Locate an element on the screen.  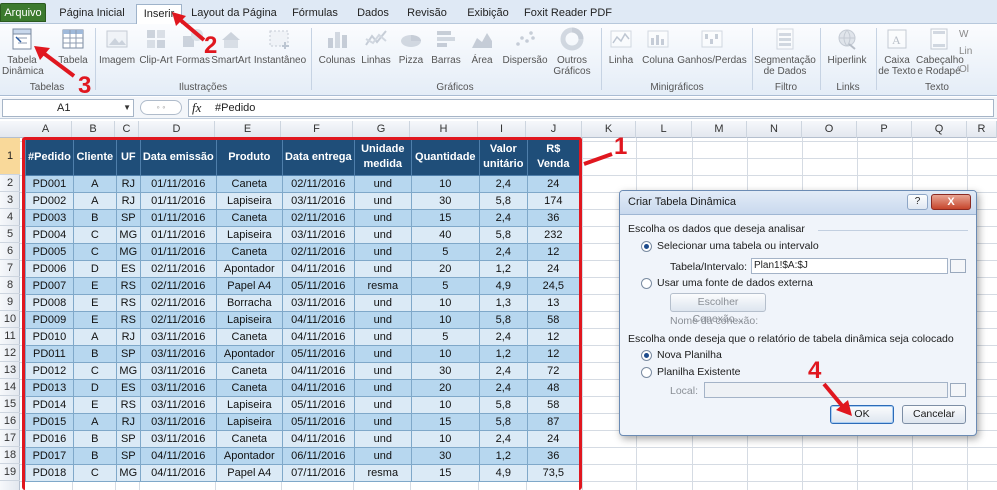
column-header: F is located at coordinates (317, 129).